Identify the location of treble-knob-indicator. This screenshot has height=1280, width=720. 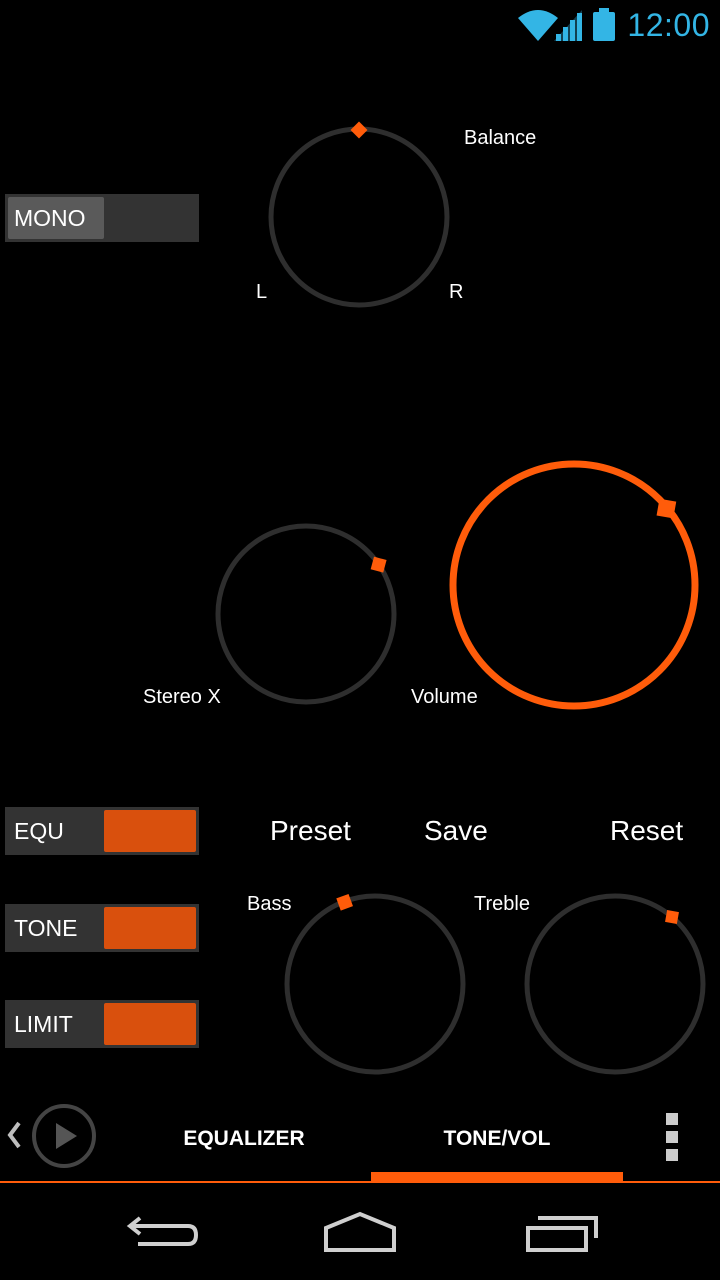
(672, 917).